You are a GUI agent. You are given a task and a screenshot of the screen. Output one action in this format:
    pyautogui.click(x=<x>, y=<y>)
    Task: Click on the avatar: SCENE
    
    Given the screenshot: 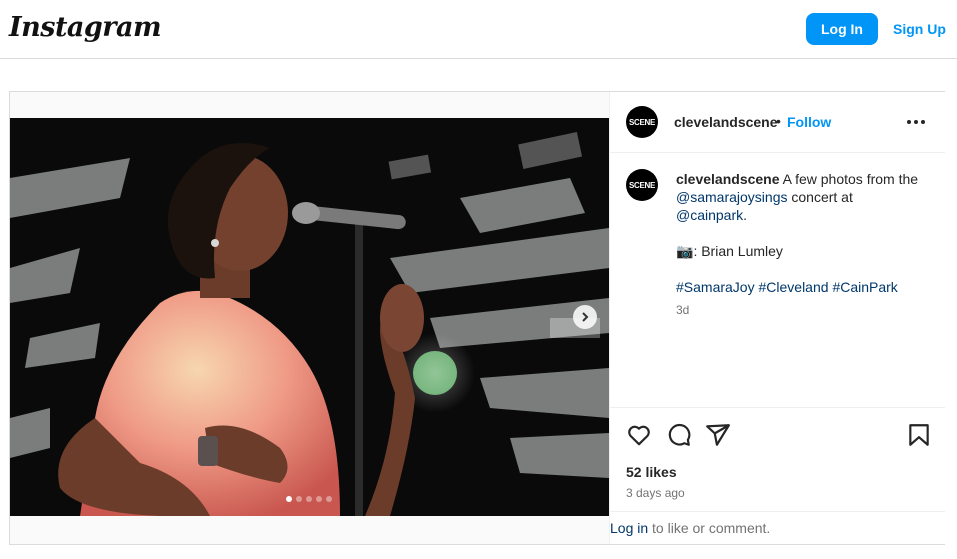 What is the action you would take?
    pyautogui.click(x=642, y=122)
    